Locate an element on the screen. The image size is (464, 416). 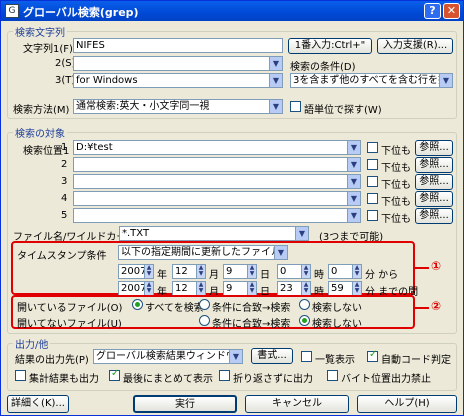
file-pattern-input: *.TXT ▼ is located at coordinates (214, 233).